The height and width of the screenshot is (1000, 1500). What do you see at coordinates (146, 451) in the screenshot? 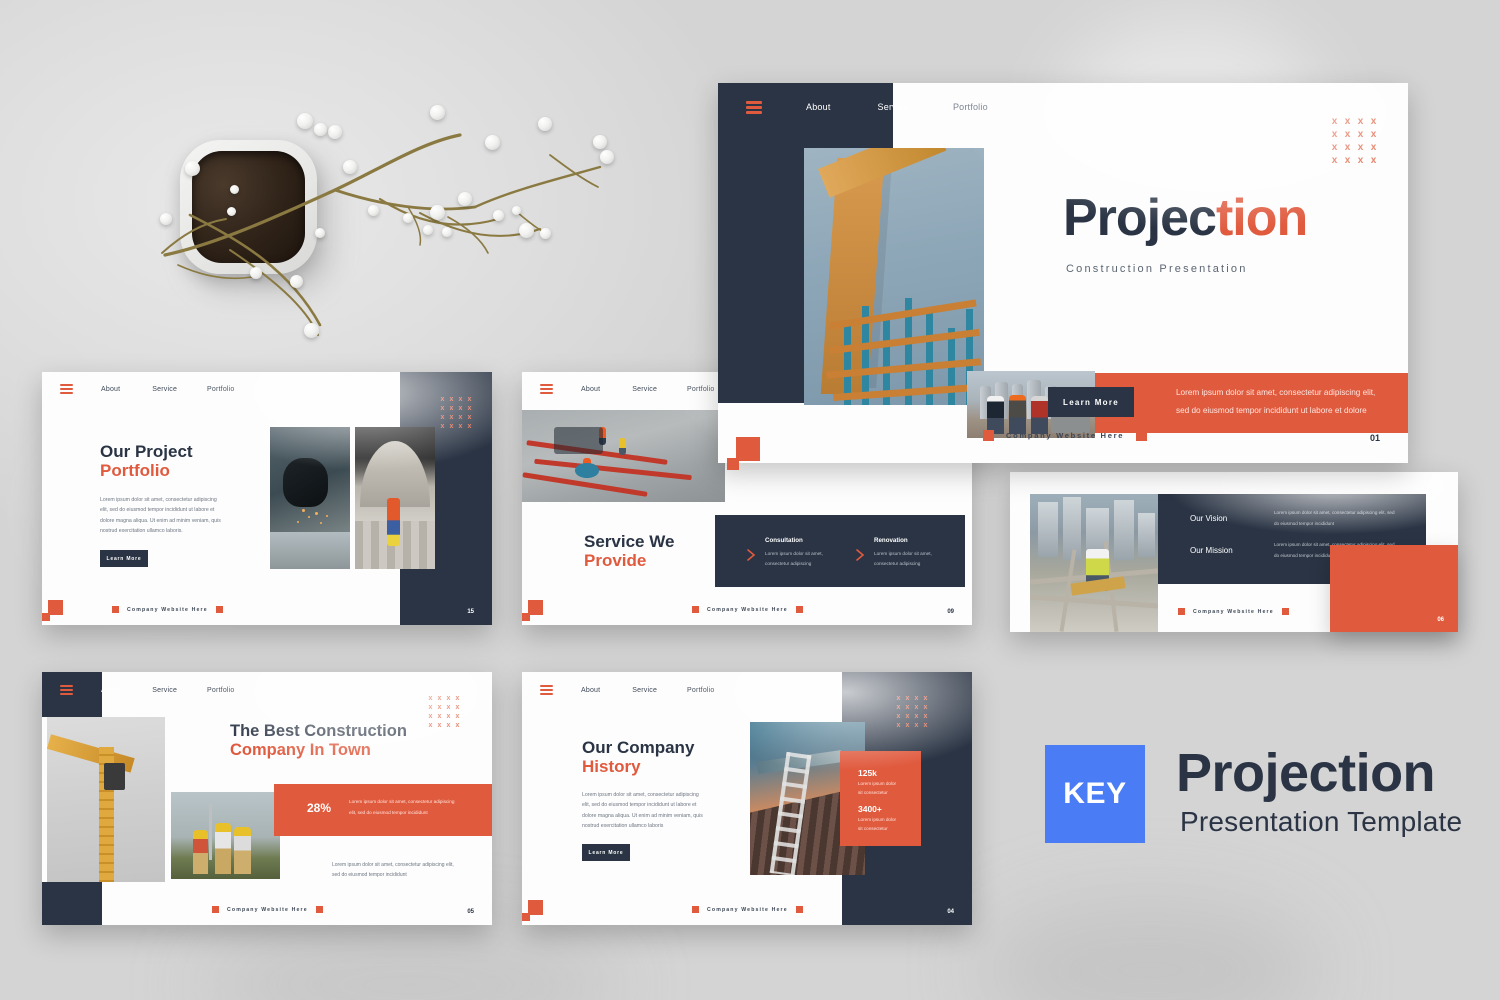
I see `portfolio-title-line1: Our Project` at bounding box center [146, 451].